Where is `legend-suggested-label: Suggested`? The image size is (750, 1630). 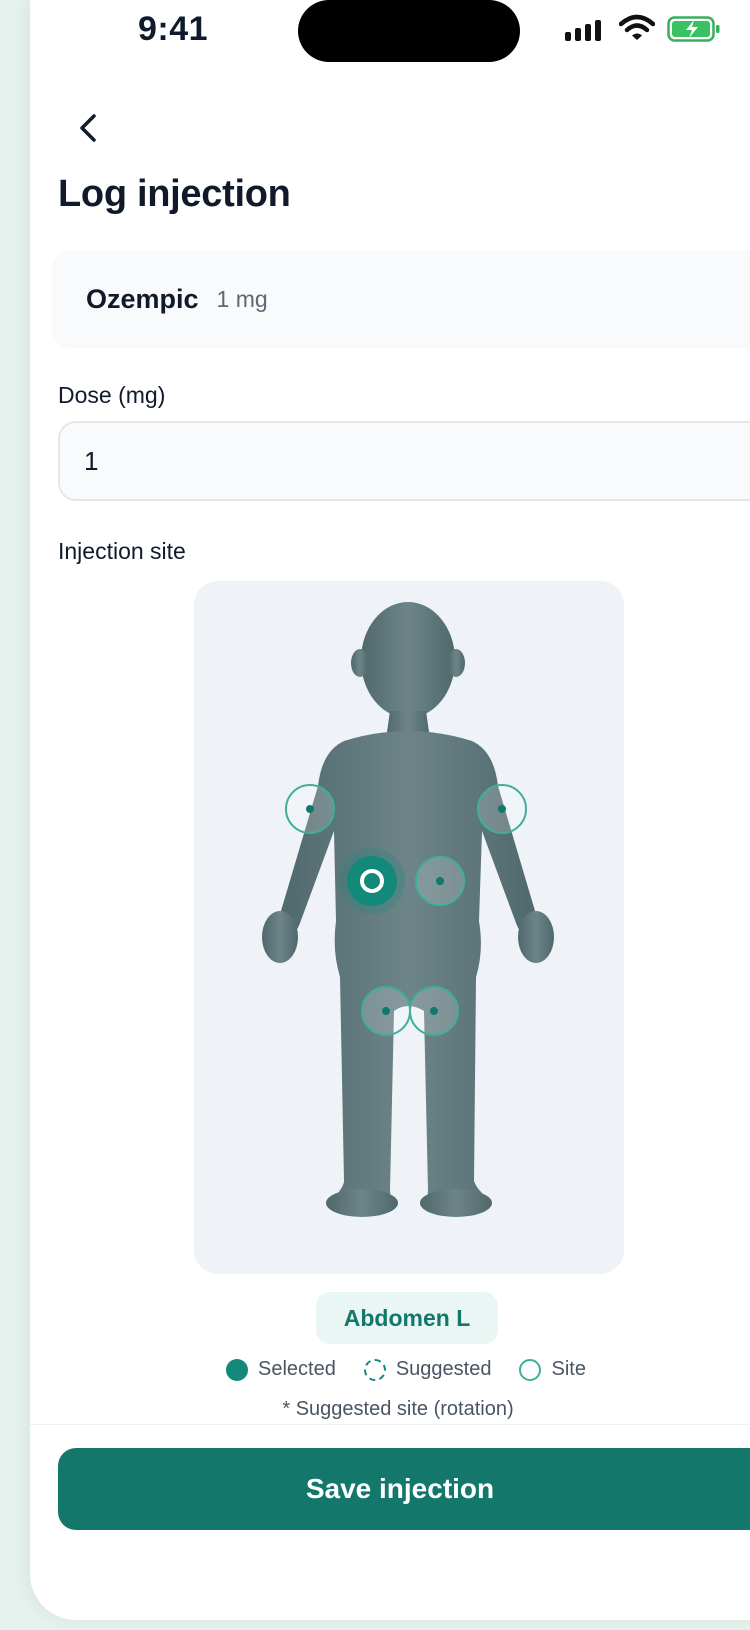
legend-suggested-label: Suggested is located at coordinates (443, 1369).